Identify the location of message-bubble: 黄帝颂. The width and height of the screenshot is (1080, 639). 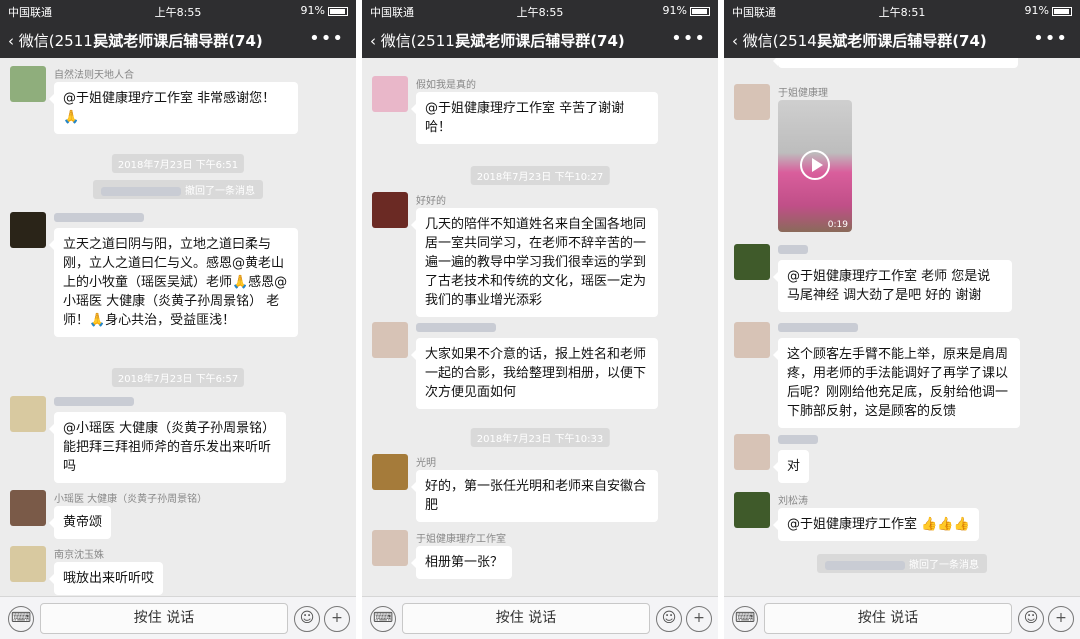
(80, 522).